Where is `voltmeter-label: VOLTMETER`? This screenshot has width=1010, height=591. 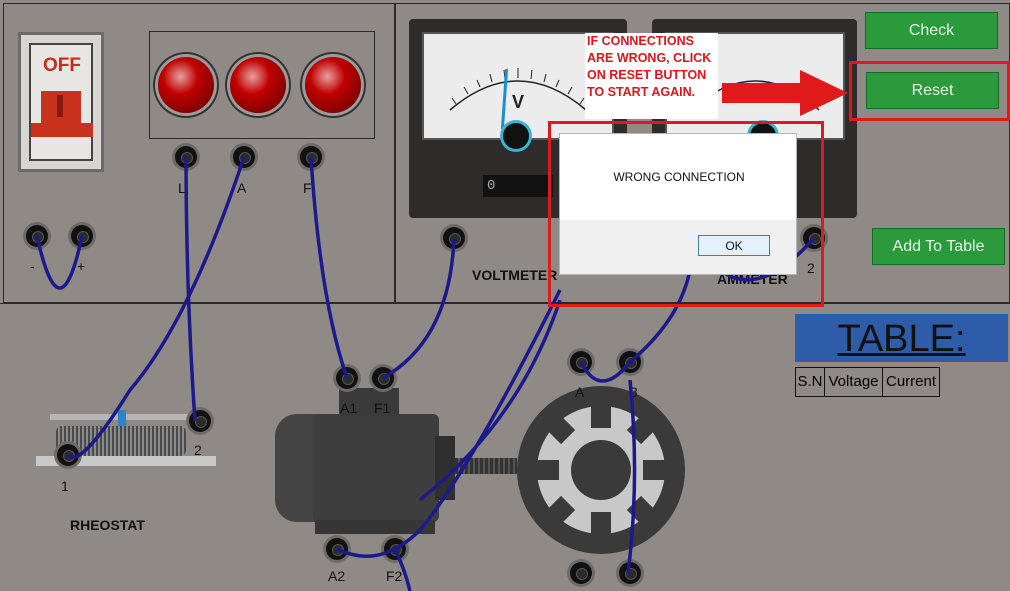
voltmeter-label: VOLTMETER is located at coordinates (515, 275).